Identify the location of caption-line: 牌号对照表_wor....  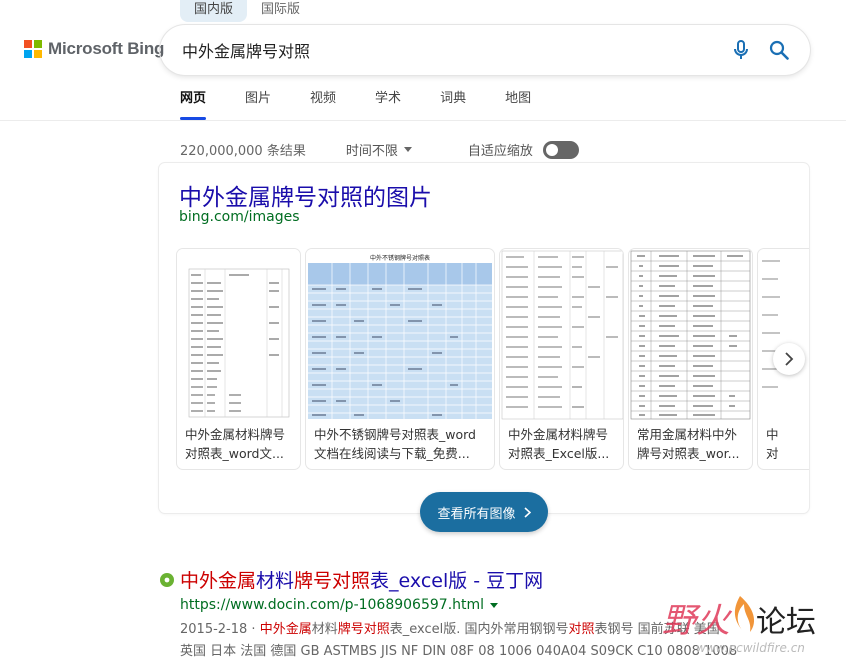
(688, 453).